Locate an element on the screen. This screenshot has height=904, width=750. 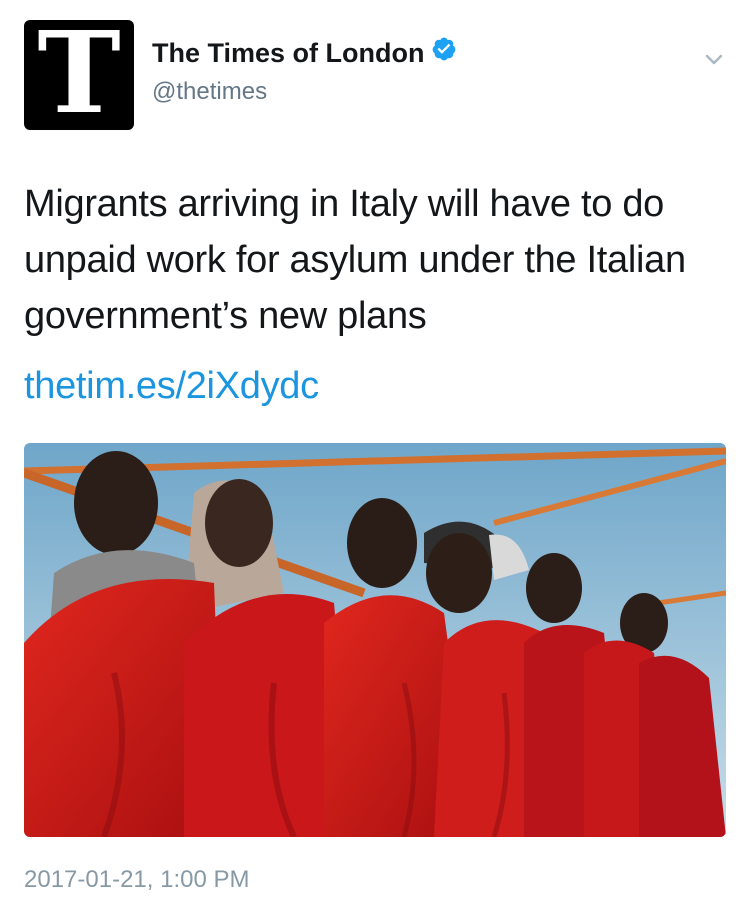
verified-badge-icon is located at coordinates (444, 52).